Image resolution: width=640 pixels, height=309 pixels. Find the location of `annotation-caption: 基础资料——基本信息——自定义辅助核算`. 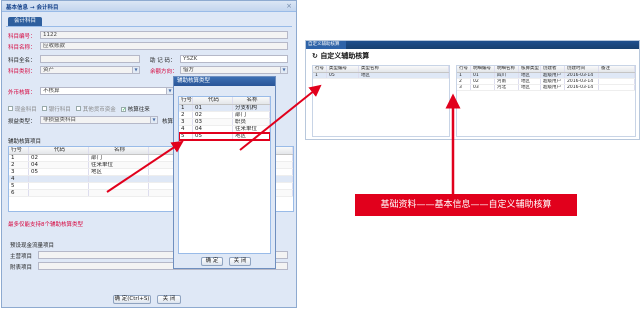

annotation-caption: 基础资料——基本信息——自定义辅助核算 is located at coordinates (466, 205).